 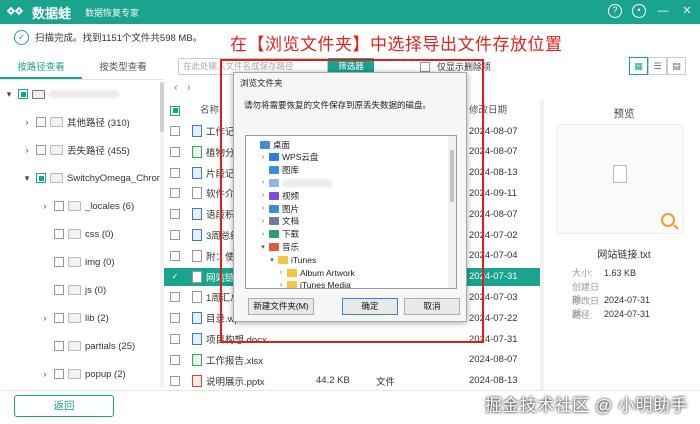 What do you see at coordinates (84, 94) in the screenshot?
I see `redacted-label` at bounding box center [84, 94].